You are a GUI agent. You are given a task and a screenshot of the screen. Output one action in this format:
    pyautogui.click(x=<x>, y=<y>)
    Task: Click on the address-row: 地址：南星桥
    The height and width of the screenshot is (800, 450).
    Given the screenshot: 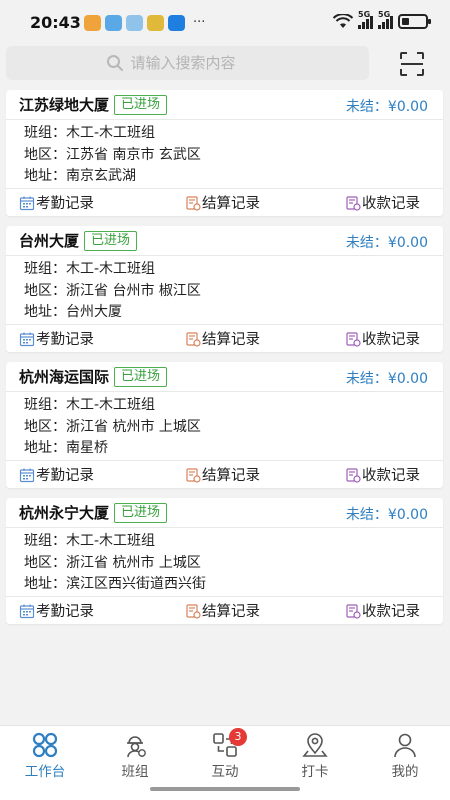 What is the action you would take?
    pyautogui.click(x=66, y=448)
    